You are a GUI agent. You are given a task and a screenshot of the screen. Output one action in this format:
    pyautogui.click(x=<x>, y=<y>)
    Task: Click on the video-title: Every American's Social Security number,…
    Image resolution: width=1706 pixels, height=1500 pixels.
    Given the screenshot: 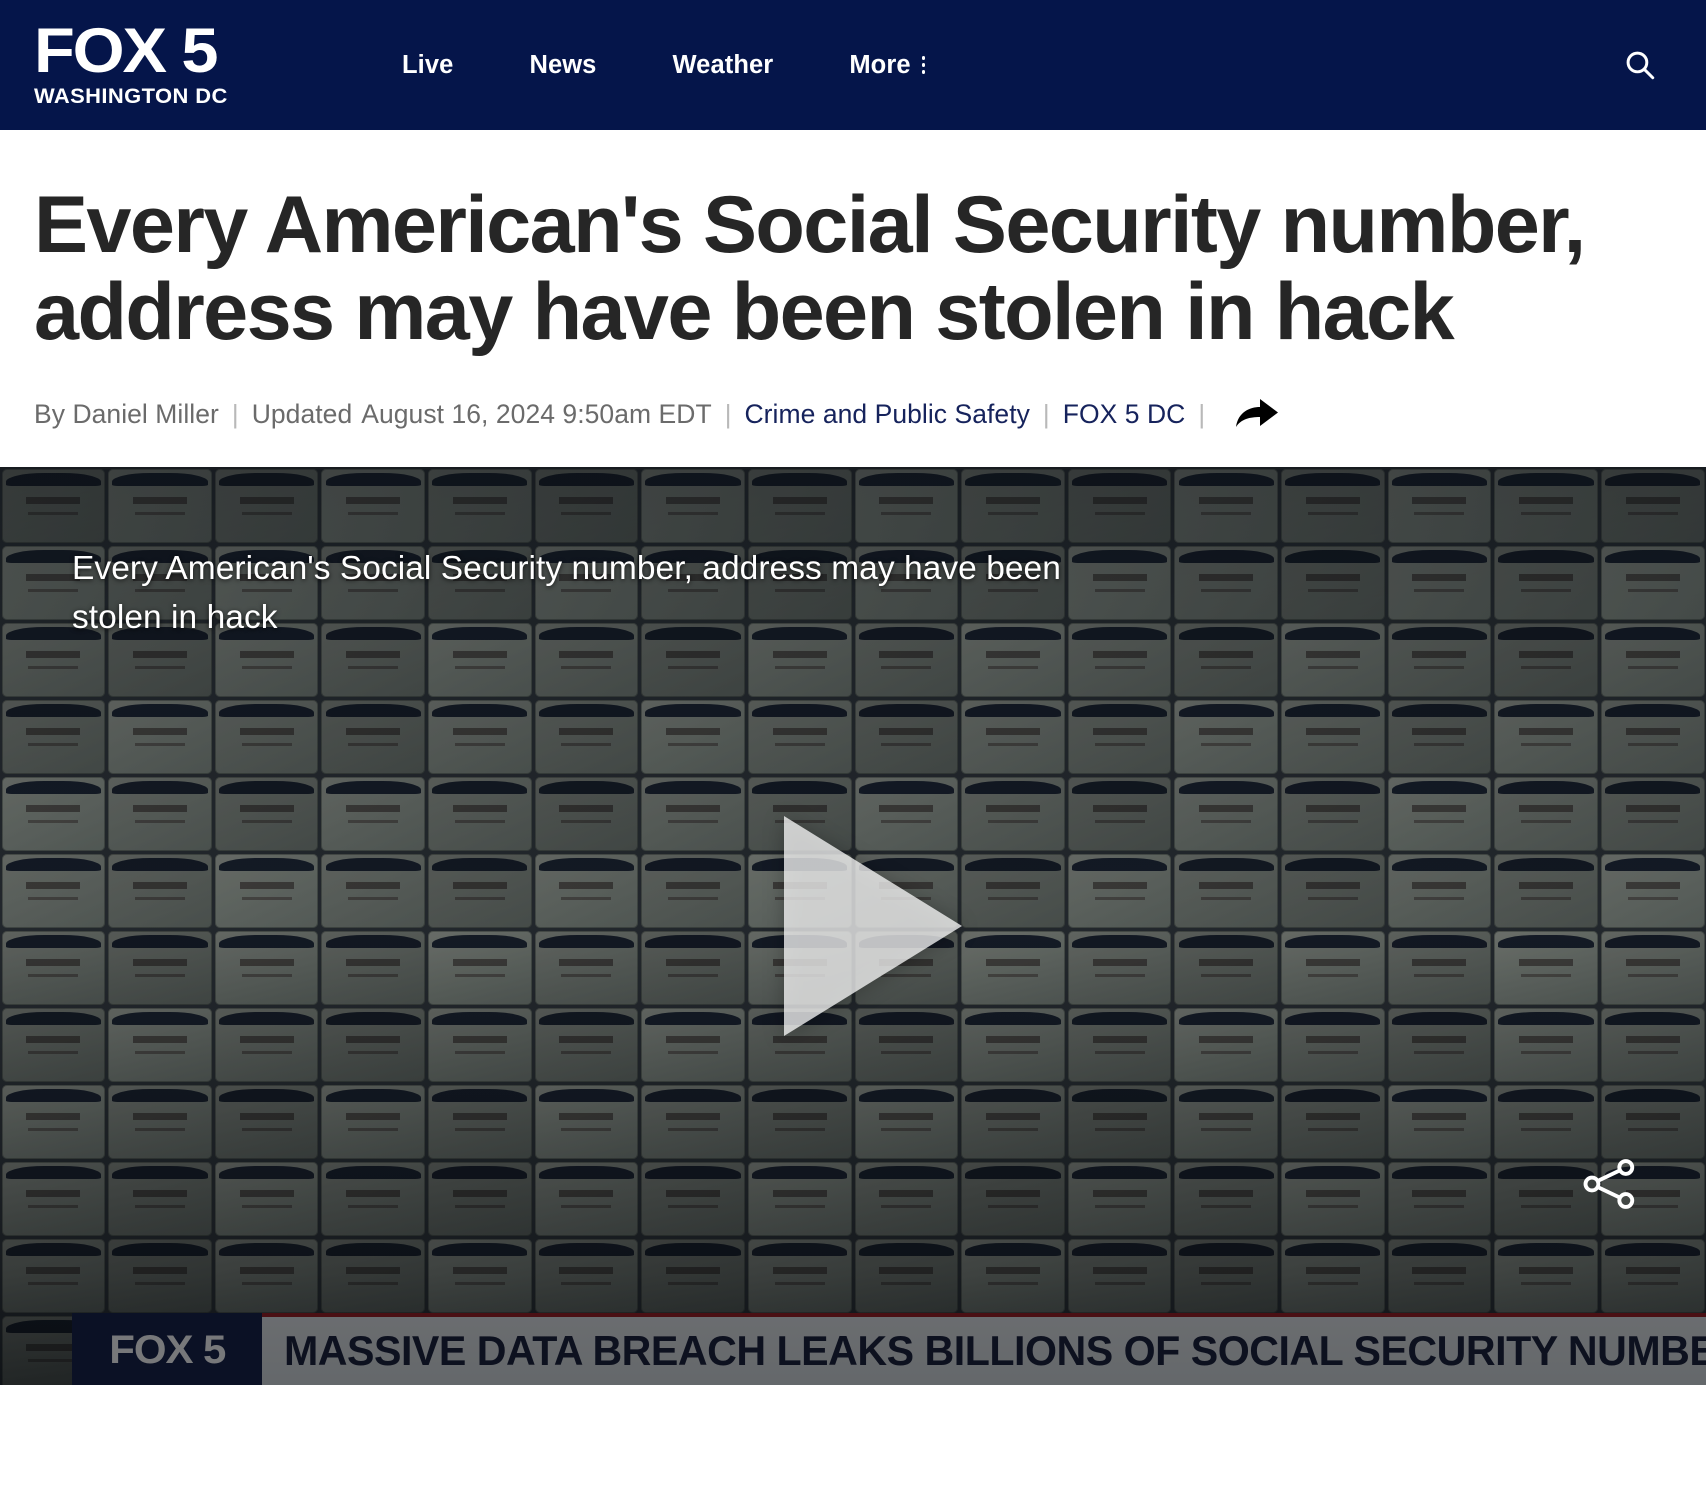 What is the action you would take?
    pyautogui.click(x=566, y=593)
    